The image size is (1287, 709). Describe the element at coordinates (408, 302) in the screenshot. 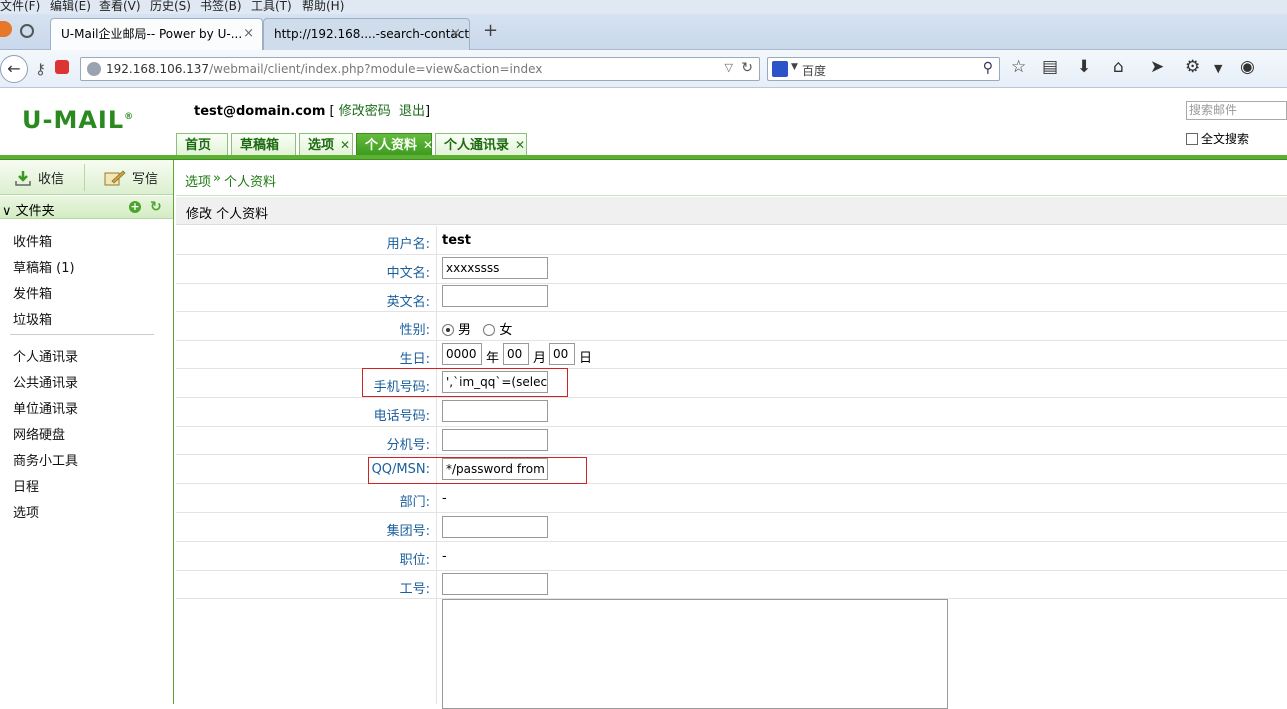

I see `en-name-label: 英文名:` at that location.